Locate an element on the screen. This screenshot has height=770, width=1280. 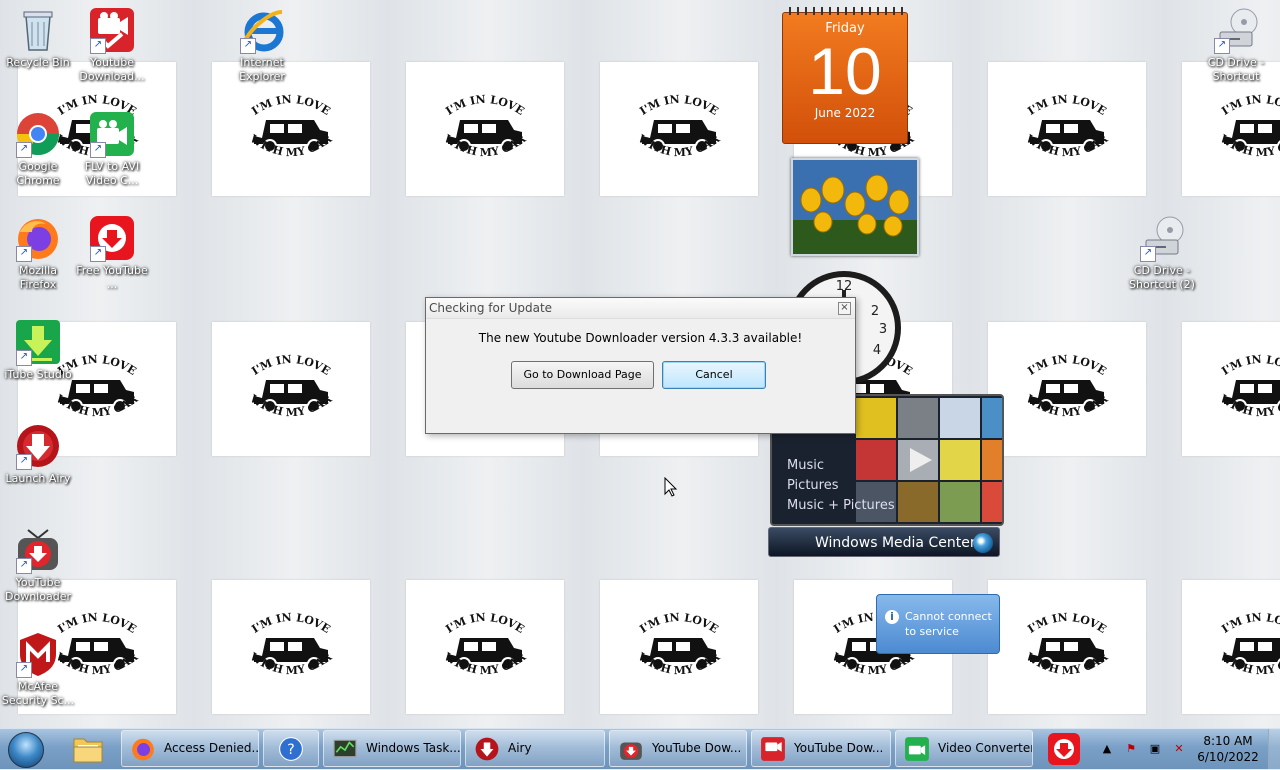
taskbar-item-help: ? is located at coordinates (291, 748).